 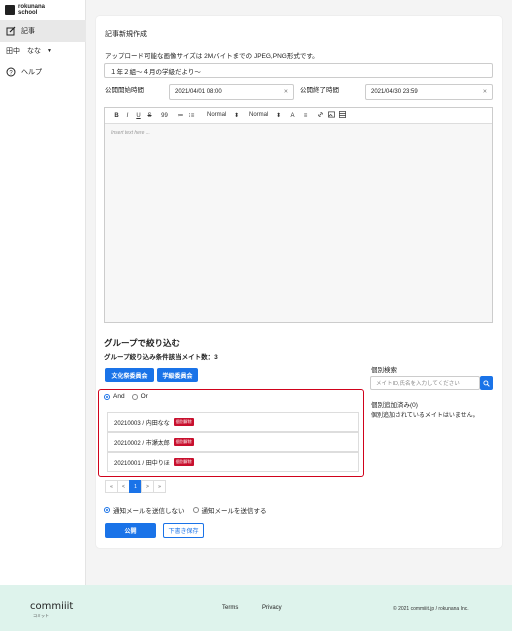 What do you see at coordinates (28, 31) in the screenshot?
I see `sidebar-item-label: 記事` at bounding box center [28, 31].